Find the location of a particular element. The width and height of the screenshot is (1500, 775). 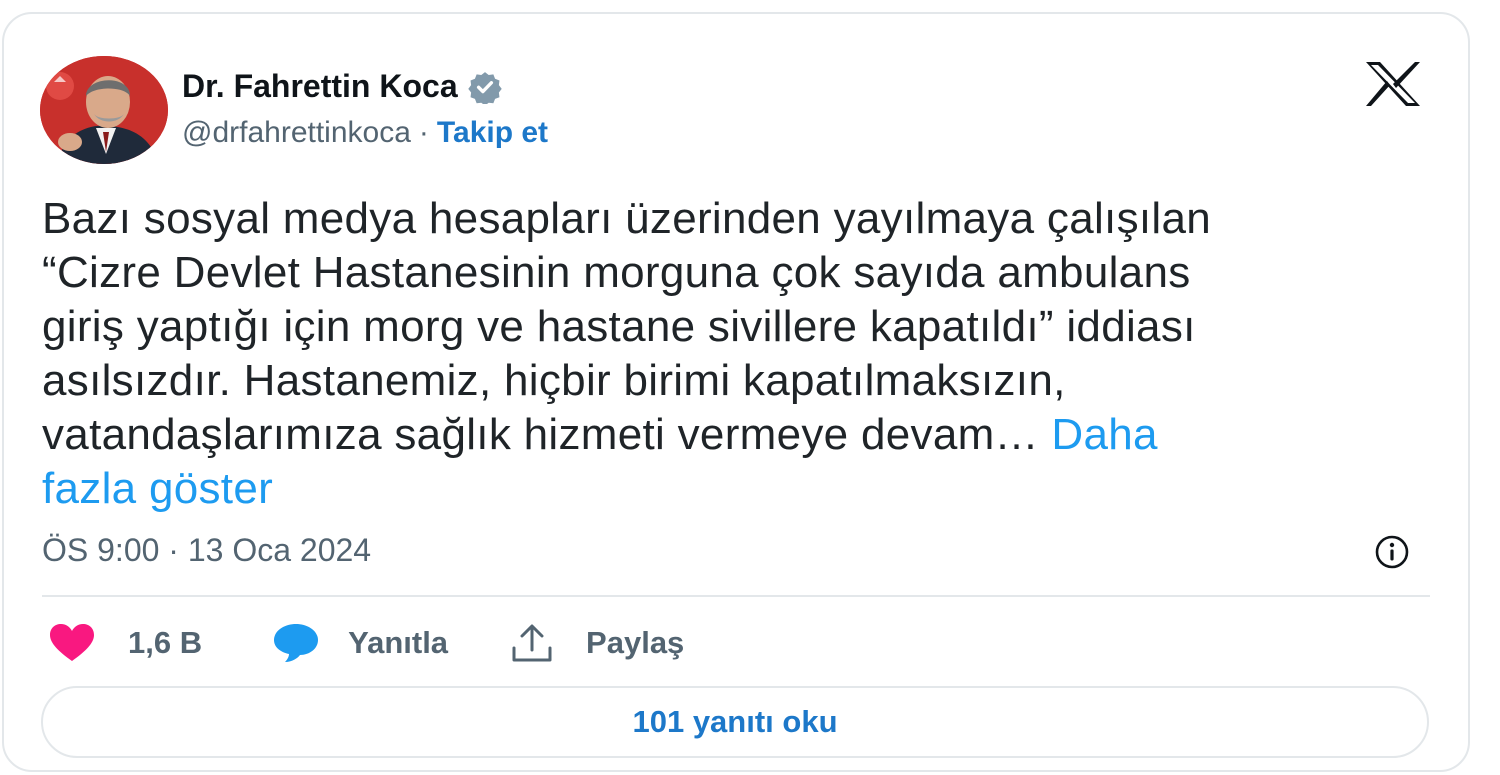

speech-bubble-icon is located at coordinates (296, 643).